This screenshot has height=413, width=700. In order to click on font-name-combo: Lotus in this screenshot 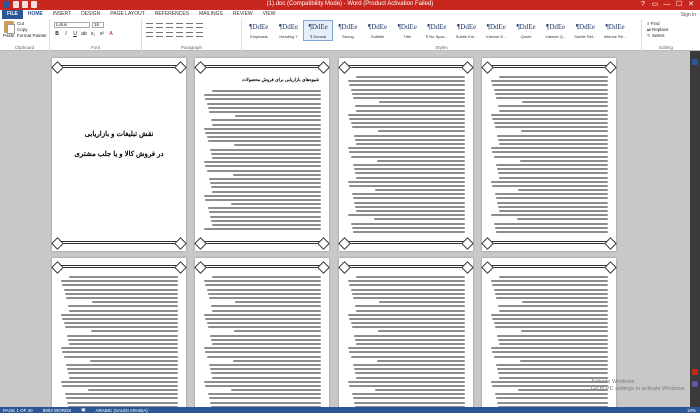, I will do `click(72, 25)`.